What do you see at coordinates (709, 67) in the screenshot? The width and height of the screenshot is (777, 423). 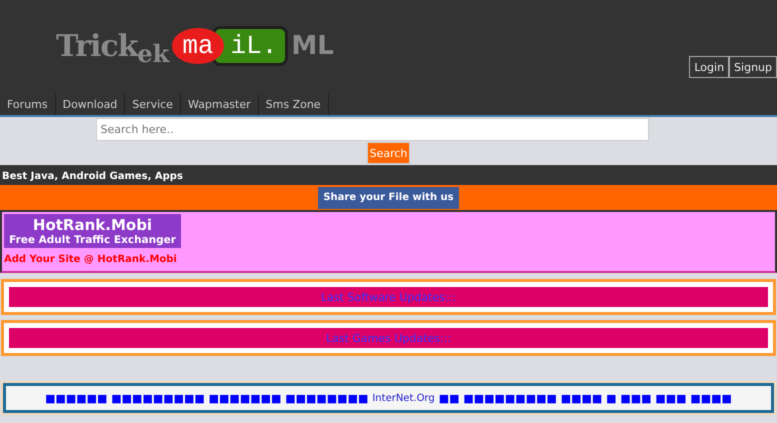 I see `login-button: Login` at bounding box center [709, 67].